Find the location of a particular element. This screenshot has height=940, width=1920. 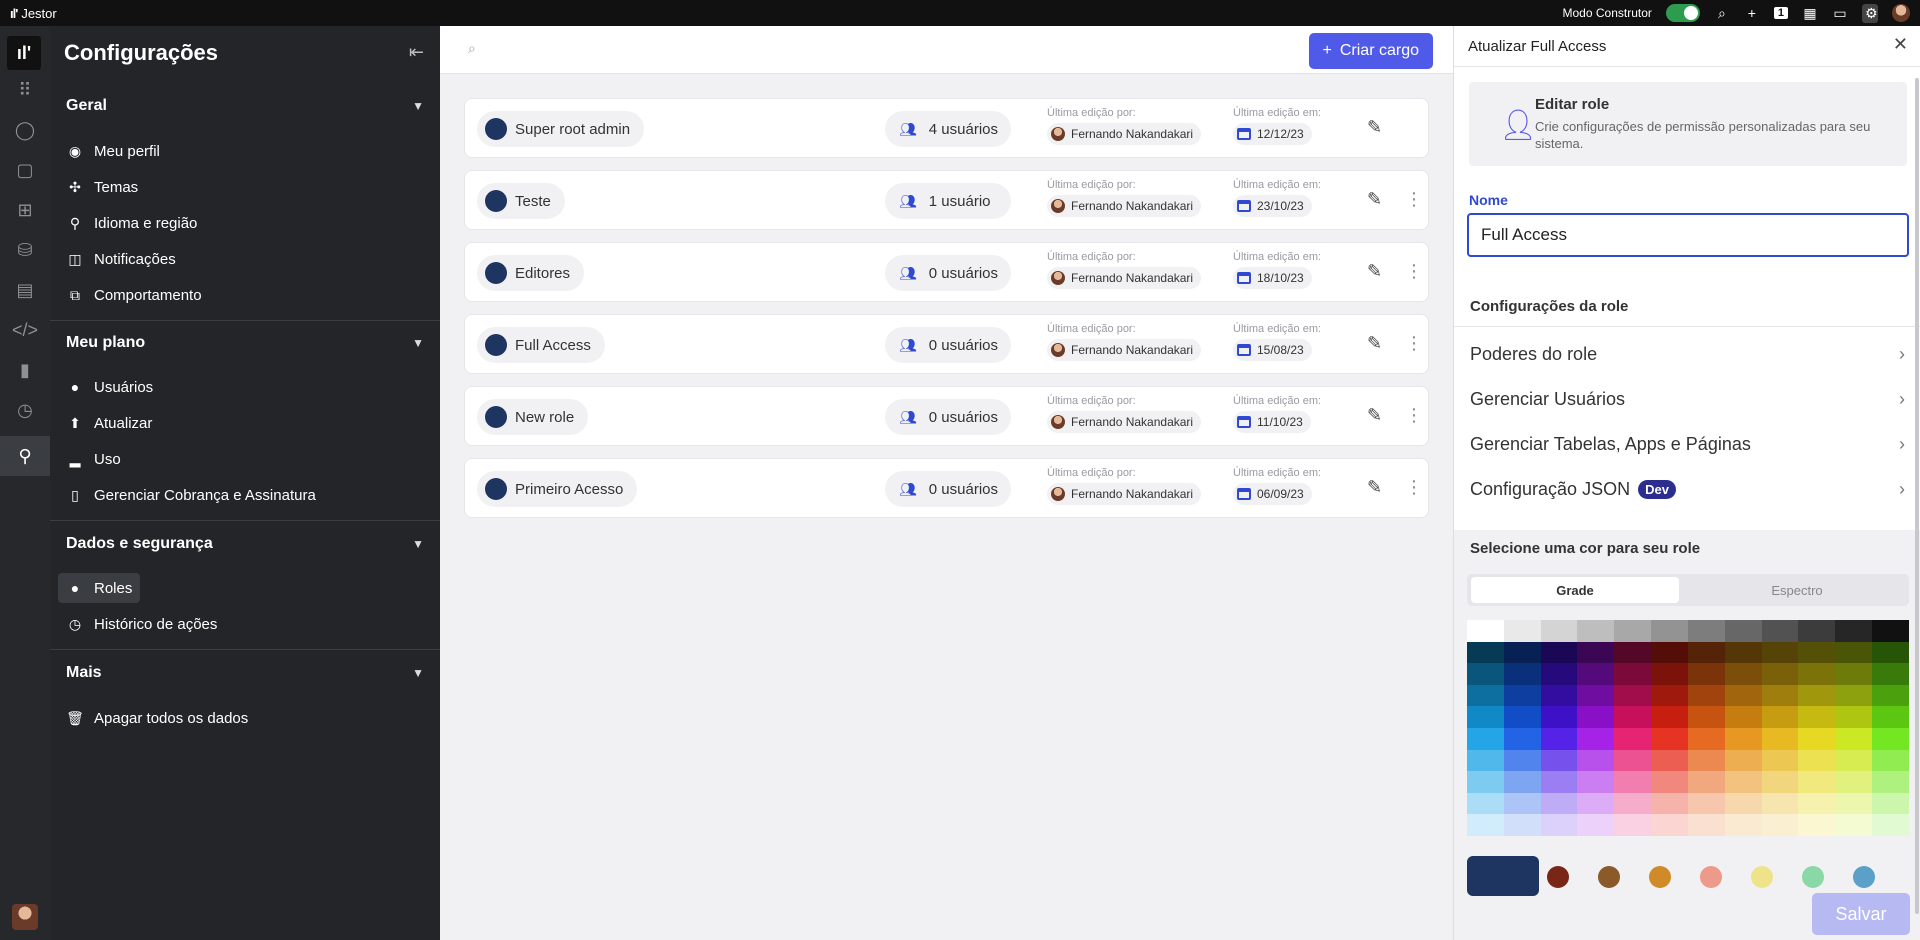

role-name-pill: Primeiro Acesso is located at coordinates (557, 489).